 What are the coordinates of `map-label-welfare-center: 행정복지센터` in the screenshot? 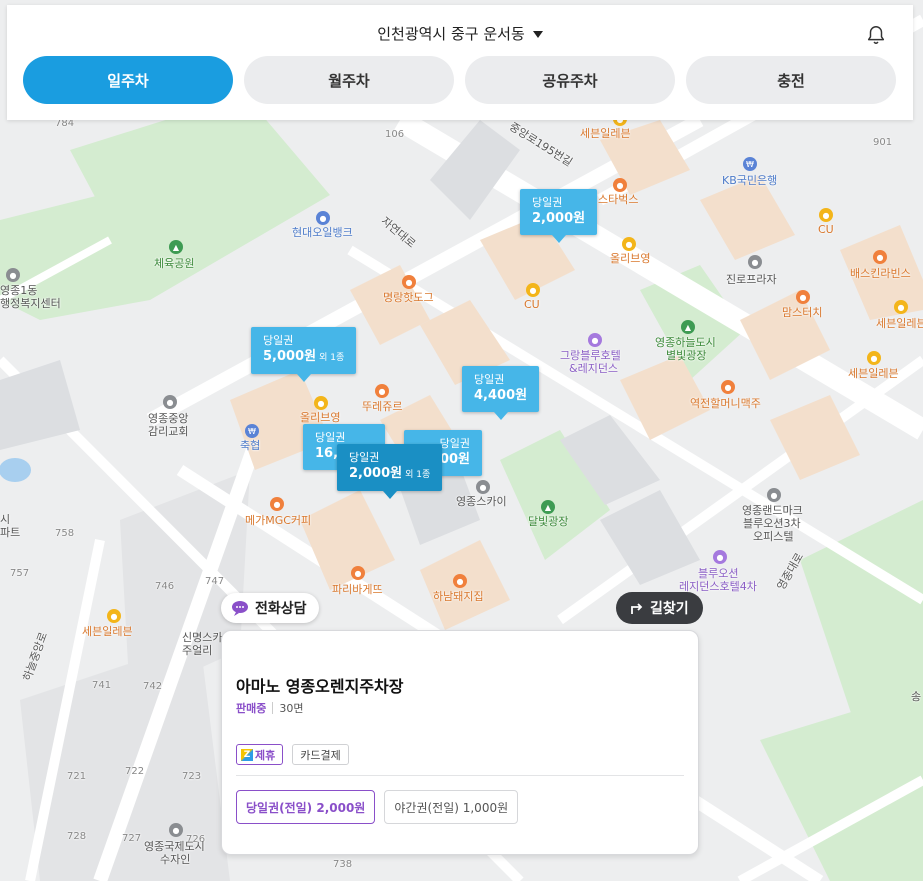 It's located at (30, 303).